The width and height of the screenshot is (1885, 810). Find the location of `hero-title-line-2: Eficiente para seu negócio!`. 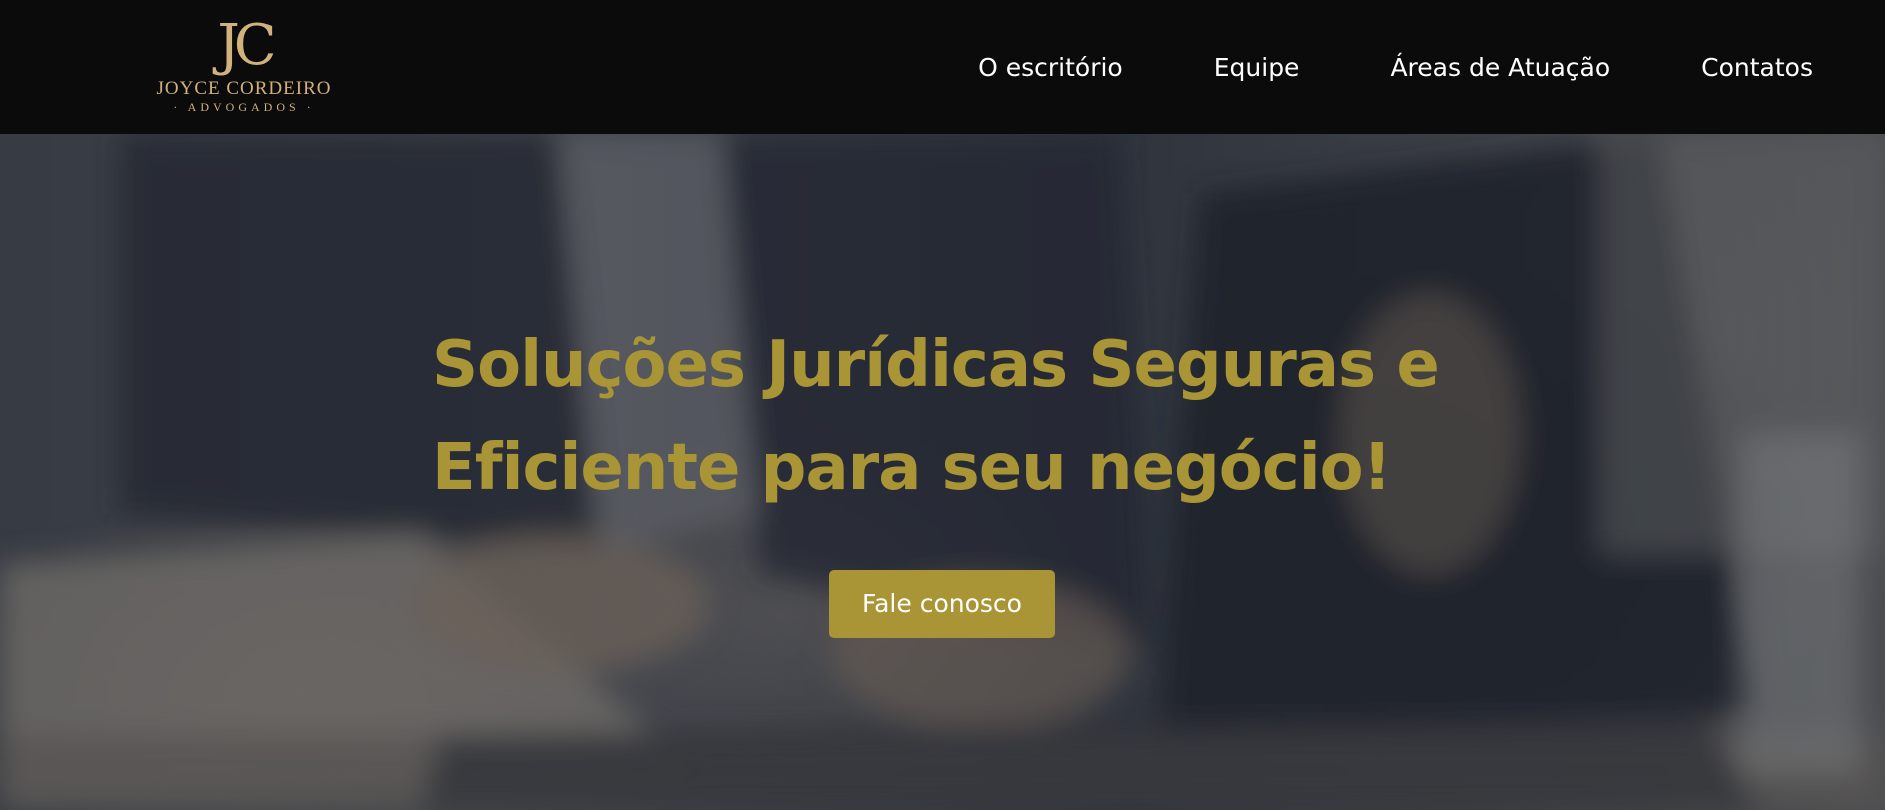

hero-title-line-2: Eficiente para seu negócio! is located at coordinates (912, 468).